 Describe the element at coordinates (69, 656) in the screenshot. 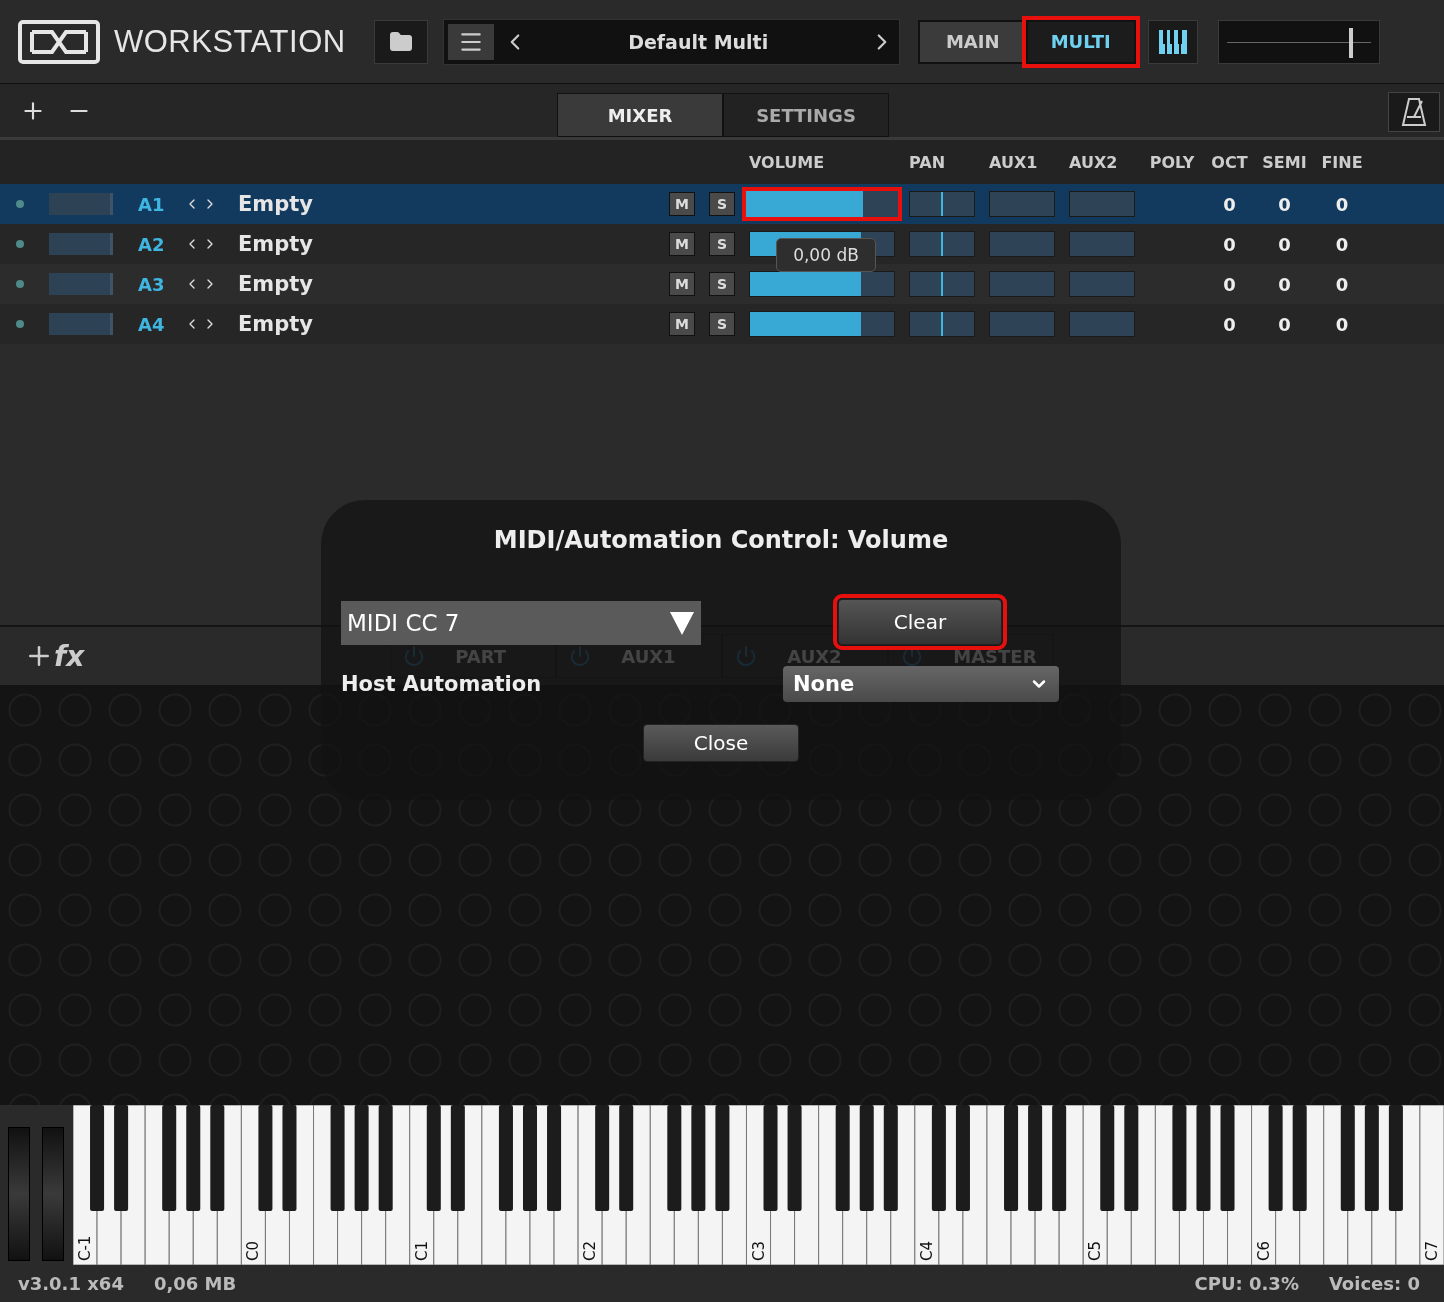

I see `fx-label: fx` at that location.